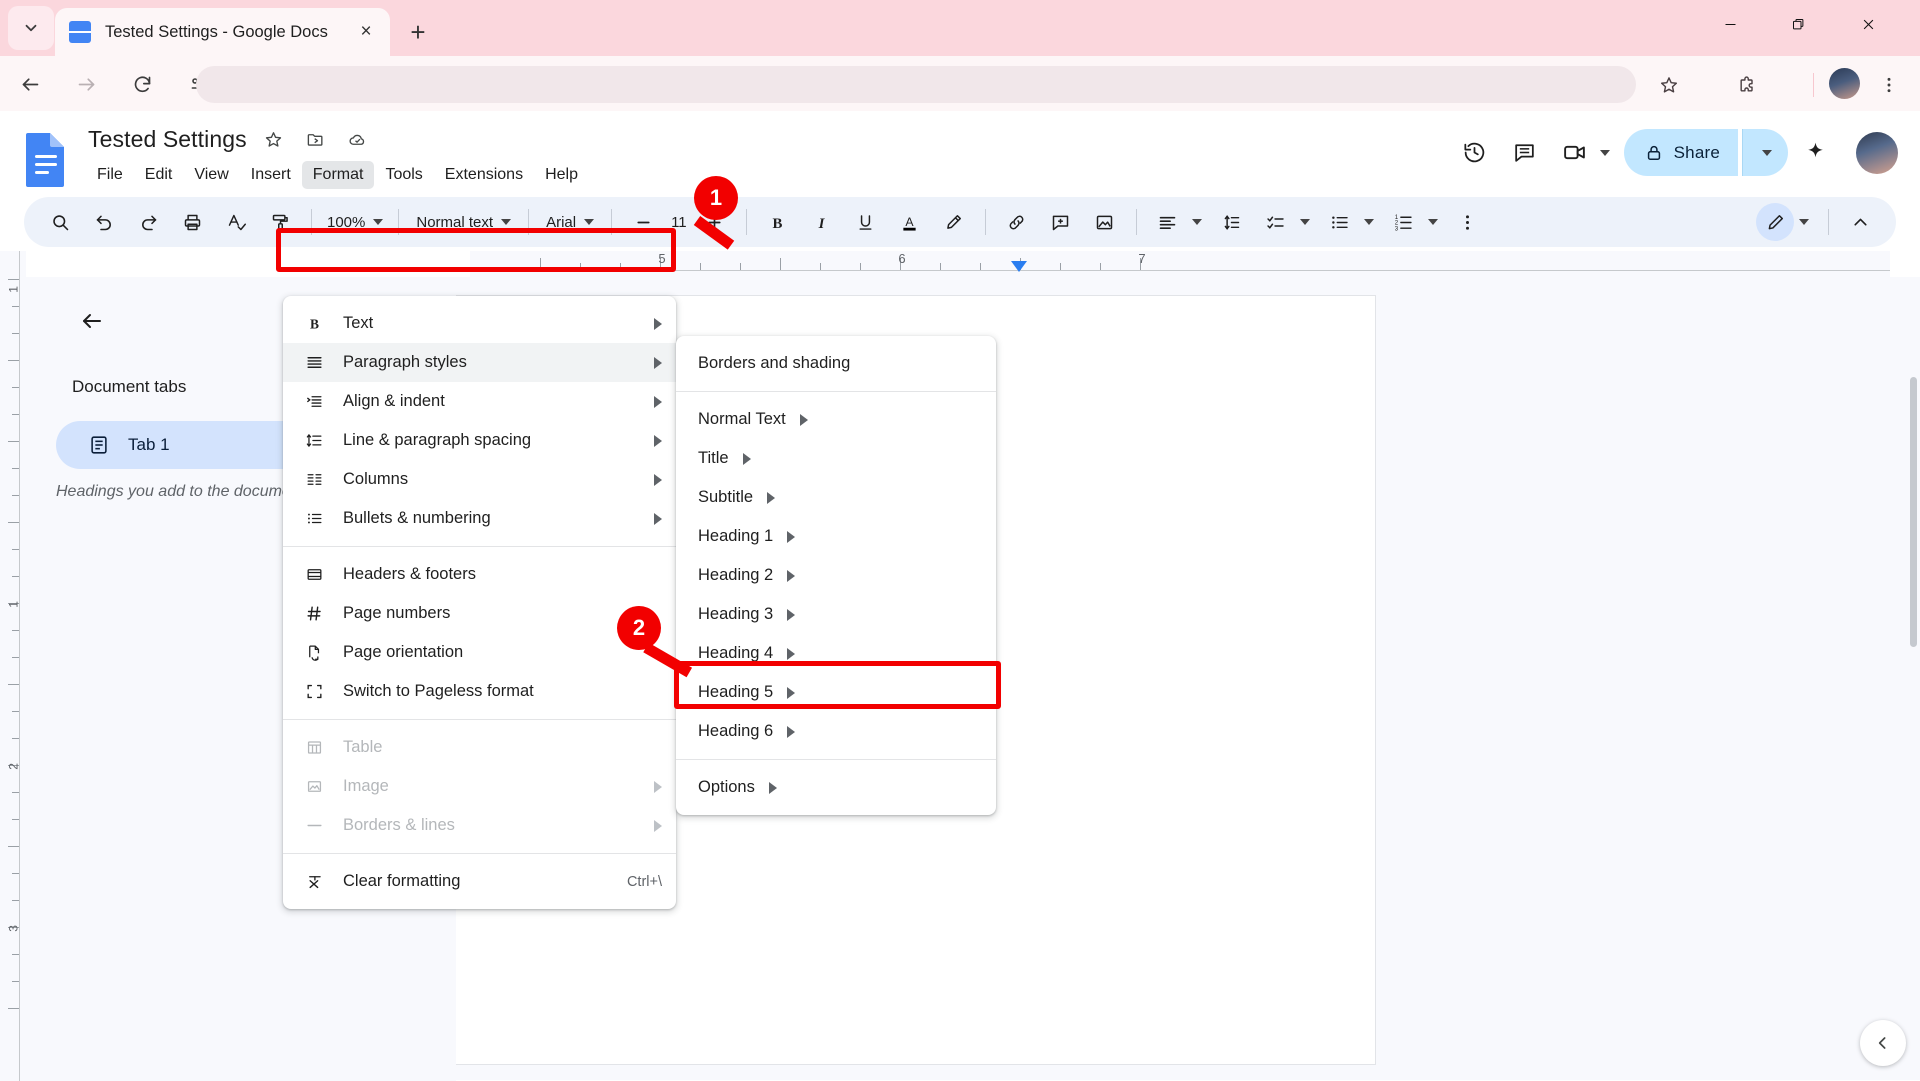 The height and width of the screenshot is (1081, 1920). What do you see at coordinates (271, 175) in the screenshot?
I see `menu-insert: Insert` at bounding box center [271, 175].